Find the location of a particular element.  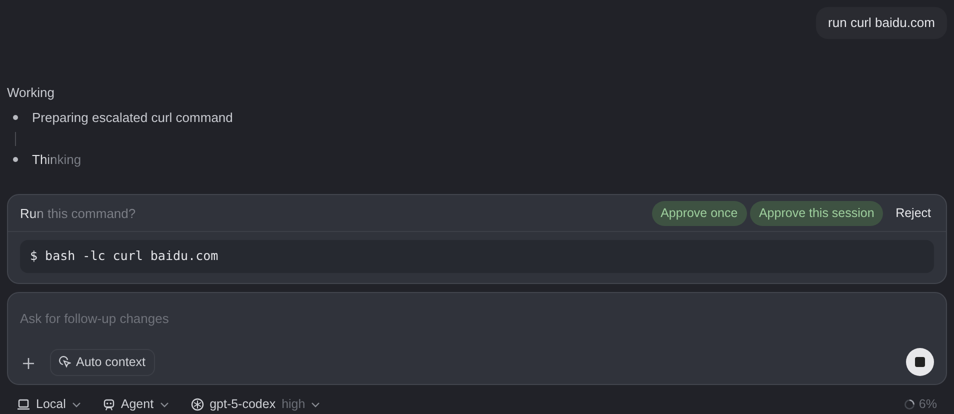

approve-button: Approve this session is located at coordinates (817, 213).